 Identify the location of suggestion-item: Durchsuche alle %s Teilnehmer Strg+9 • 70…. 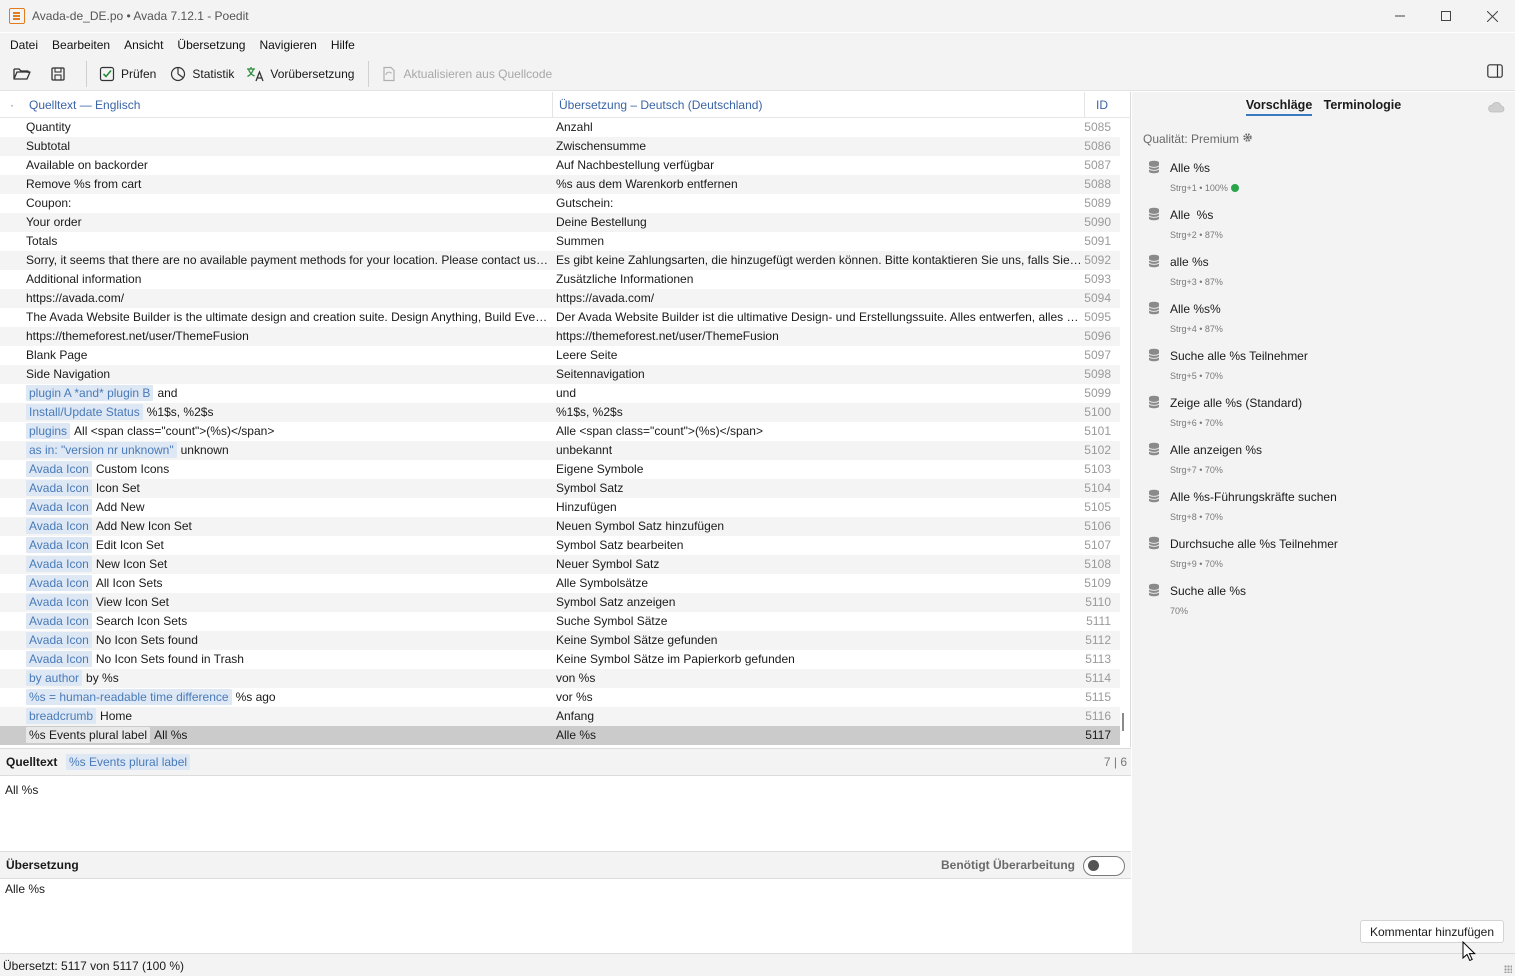
(1326, 557).